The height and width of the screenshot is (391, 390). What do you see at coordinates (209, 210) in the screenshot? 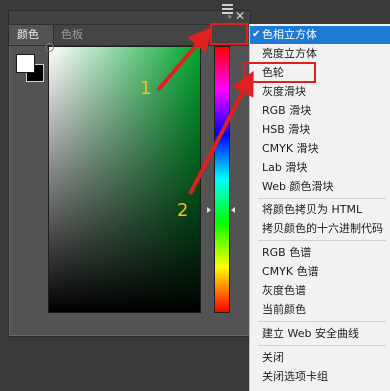
I see `hue-slider-left-handle` at bounding box center [209, 210].